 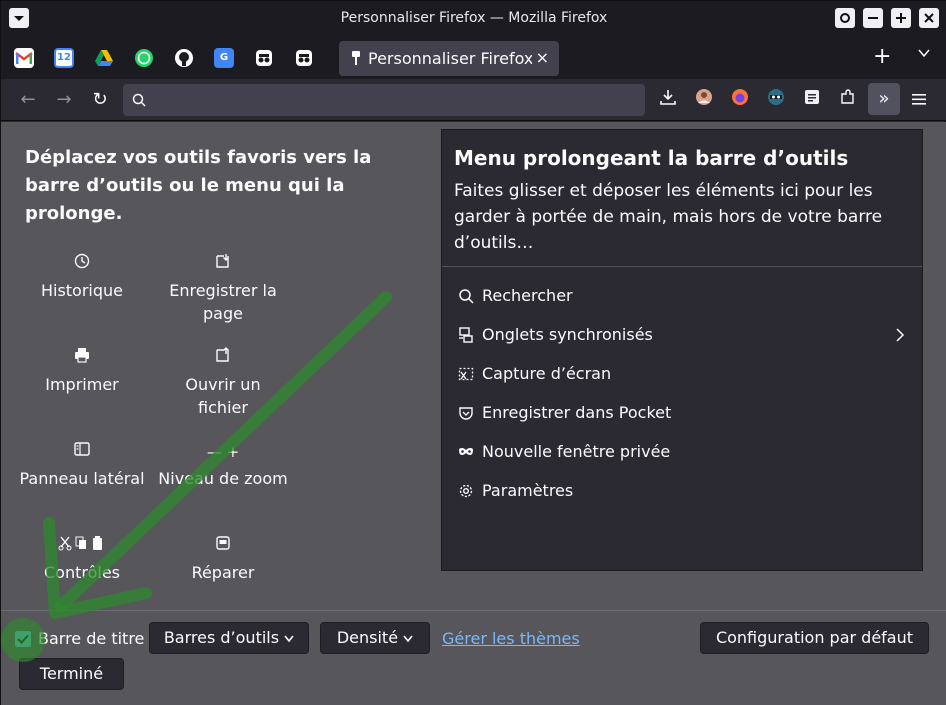 What do you see at coordinates (82, 290) in the screenshot?
I see `palette-item-label: Historique` at bounding box center [82, 290].